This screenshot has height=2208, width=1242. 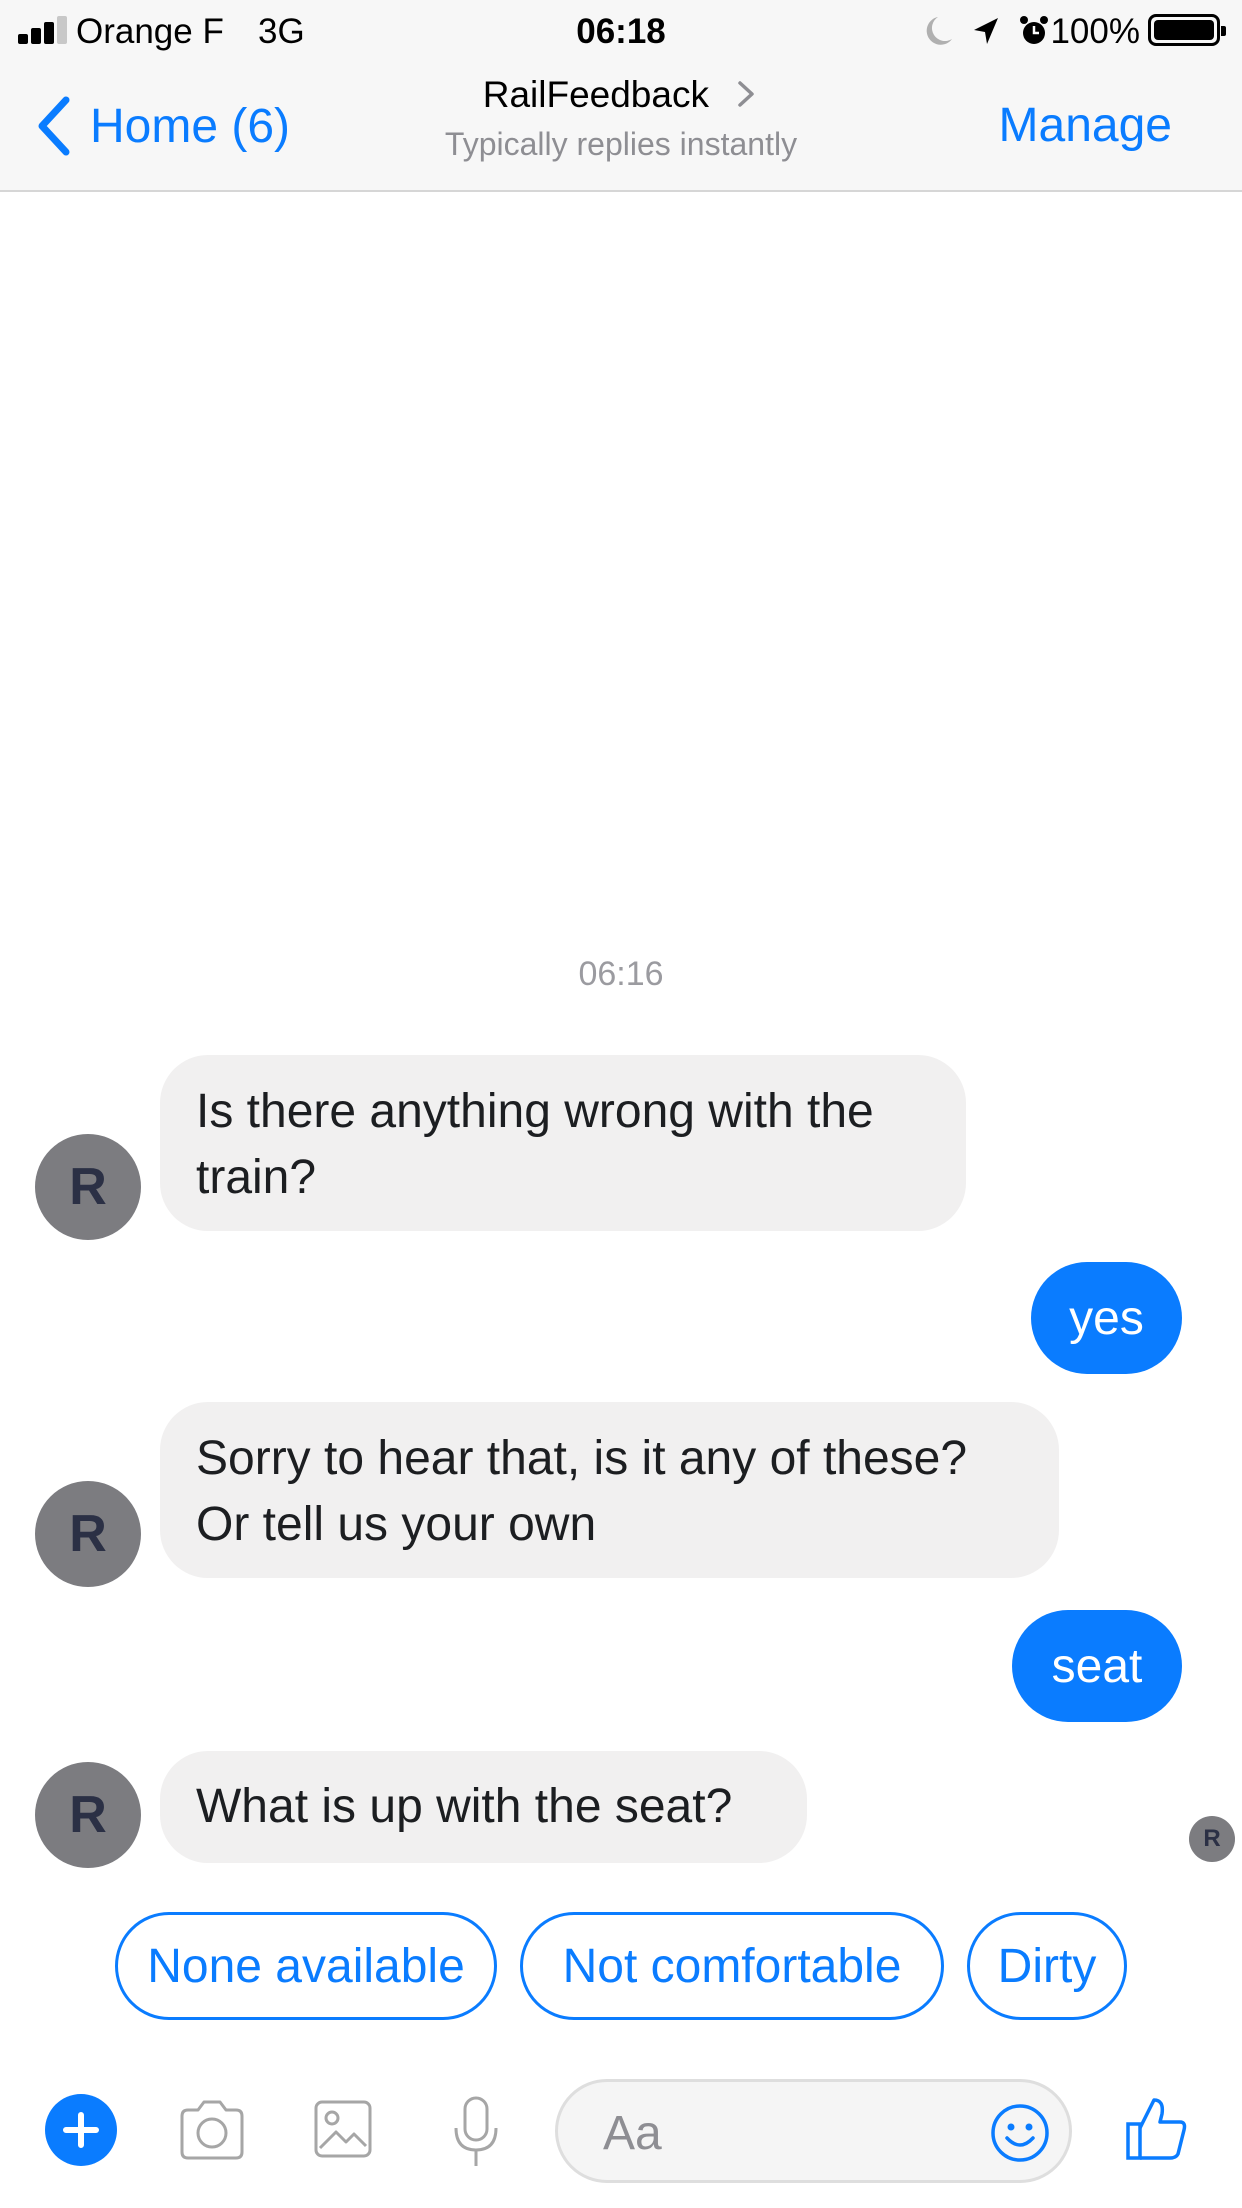 What do you see at coordinates (256, 1177) in the screenshot?
I see `message-line: train?` at bounding box center [256, 1177].